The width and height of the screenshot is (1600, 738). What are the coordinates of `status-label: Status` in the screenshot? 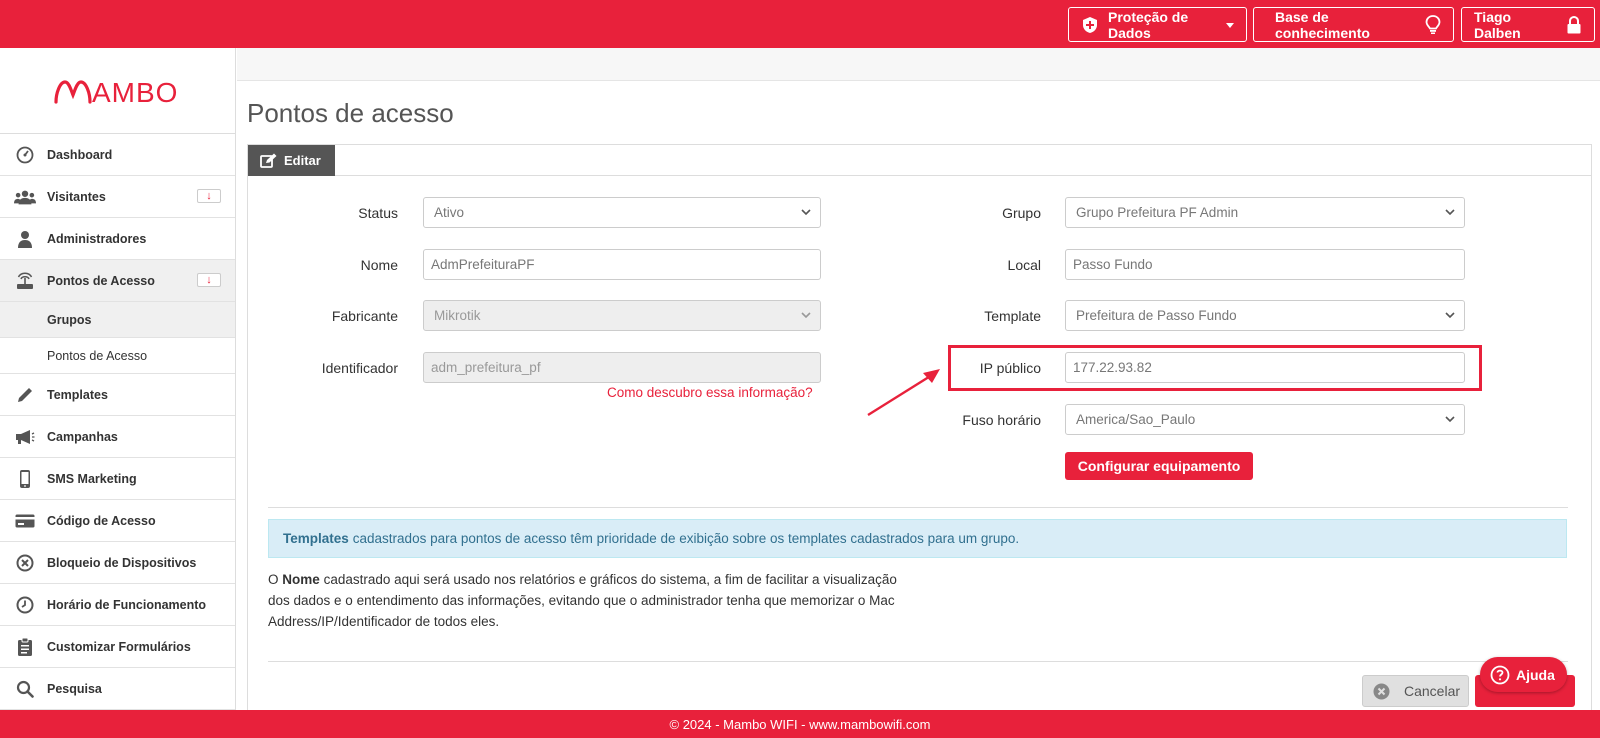 It's located at (378, 213).